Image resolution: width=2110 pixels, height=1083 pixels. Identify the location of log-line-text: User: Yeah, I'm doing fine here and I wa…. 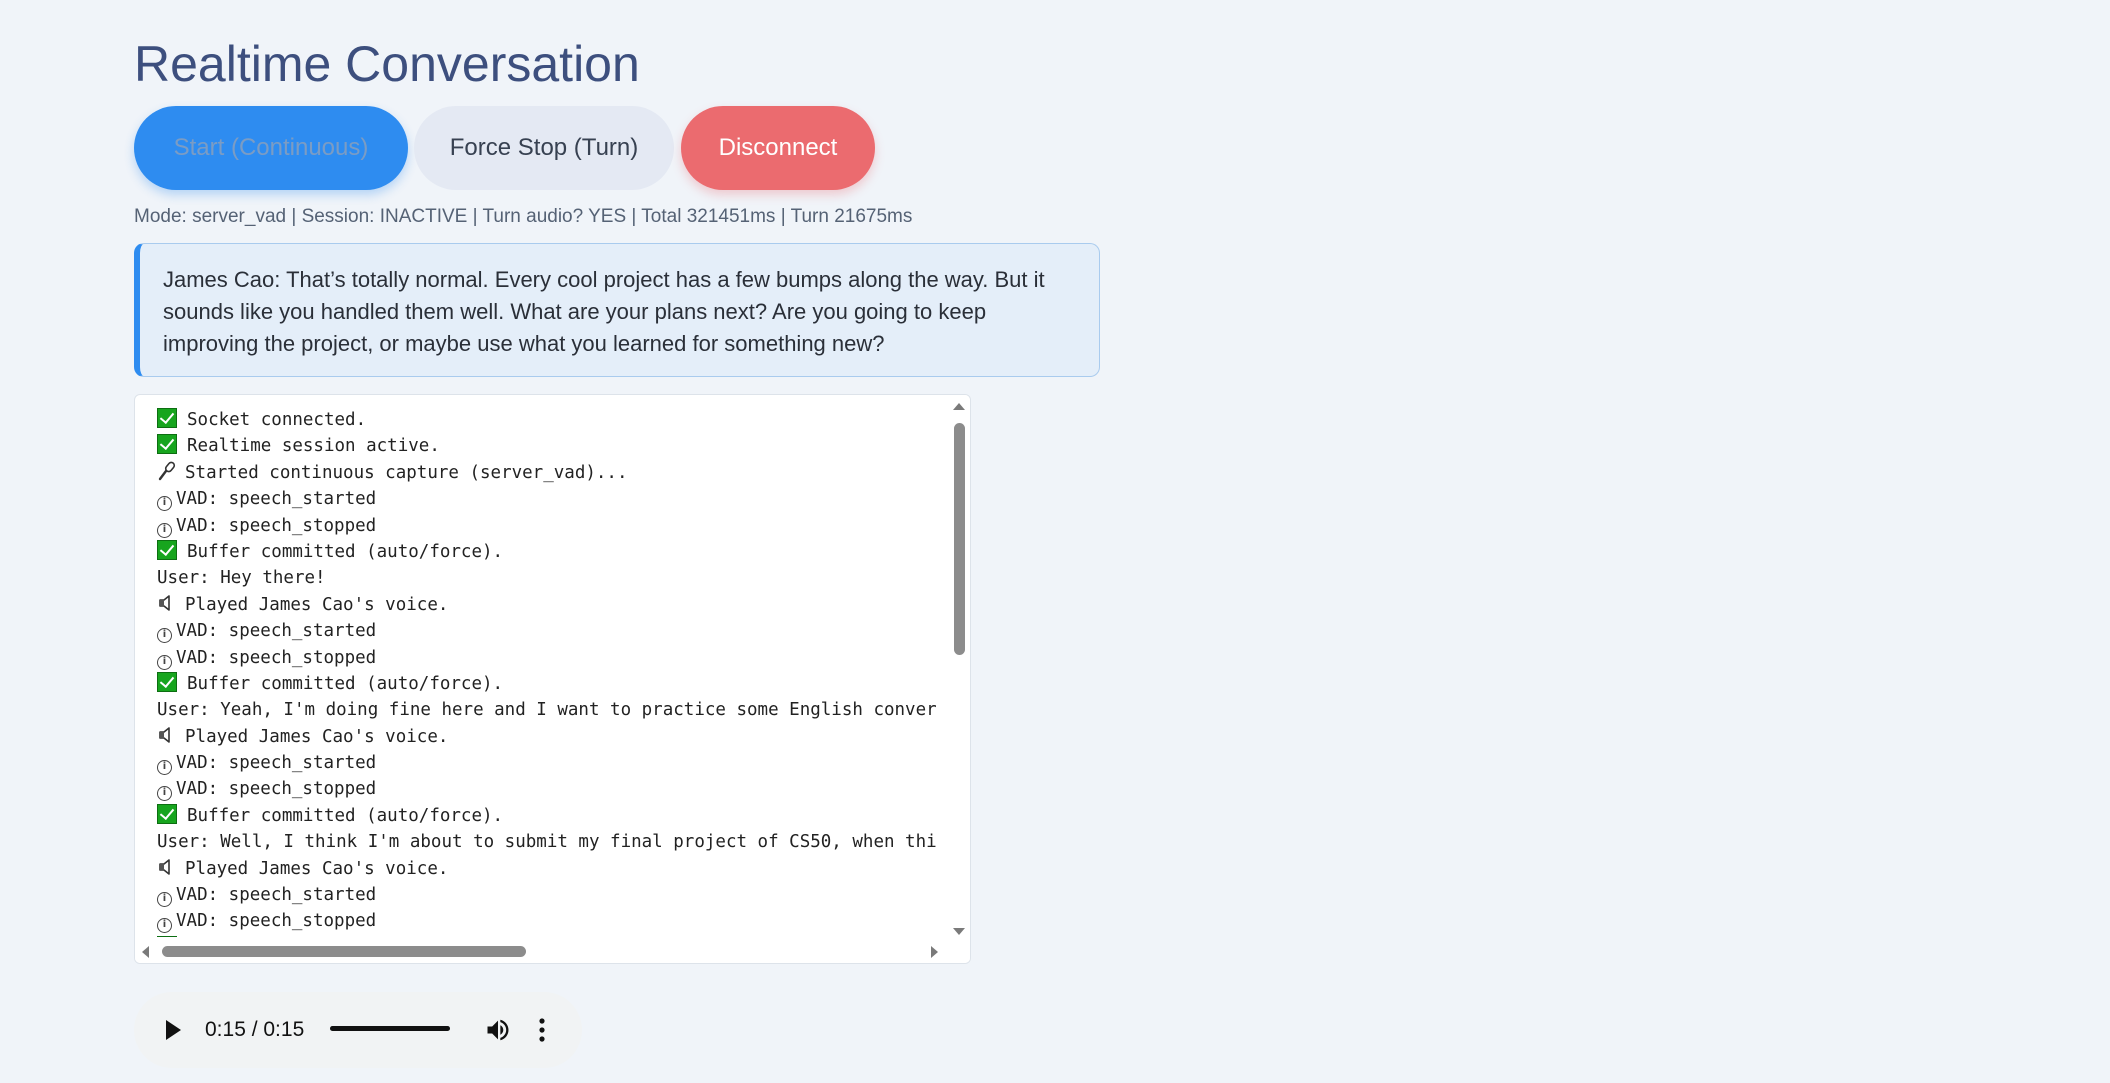
(547, 710).